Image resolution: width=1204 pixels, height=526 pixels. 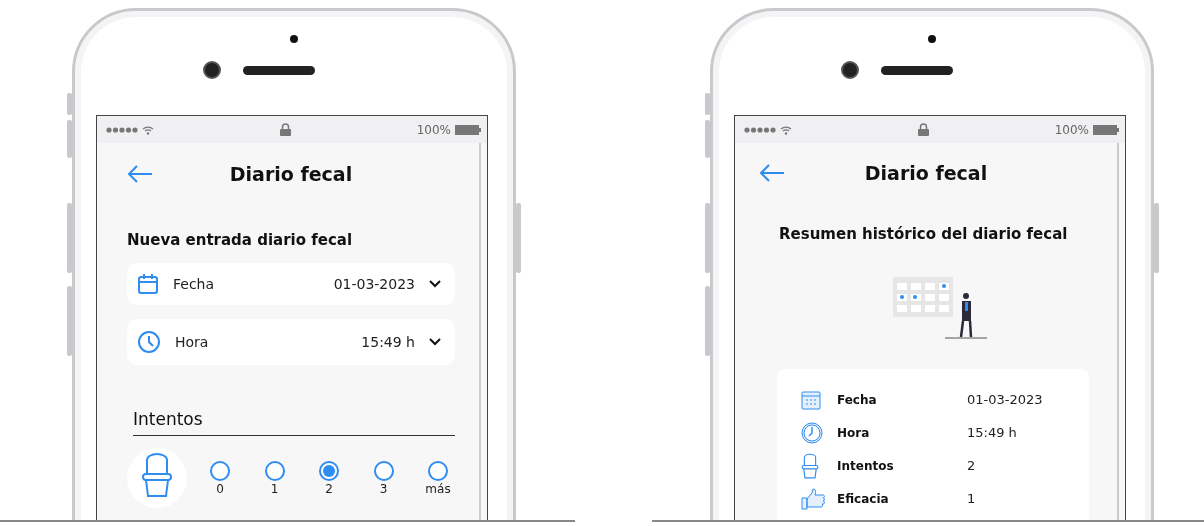 I want to click on summary-value: 01-03-2023, so click(x=1005, y=399).